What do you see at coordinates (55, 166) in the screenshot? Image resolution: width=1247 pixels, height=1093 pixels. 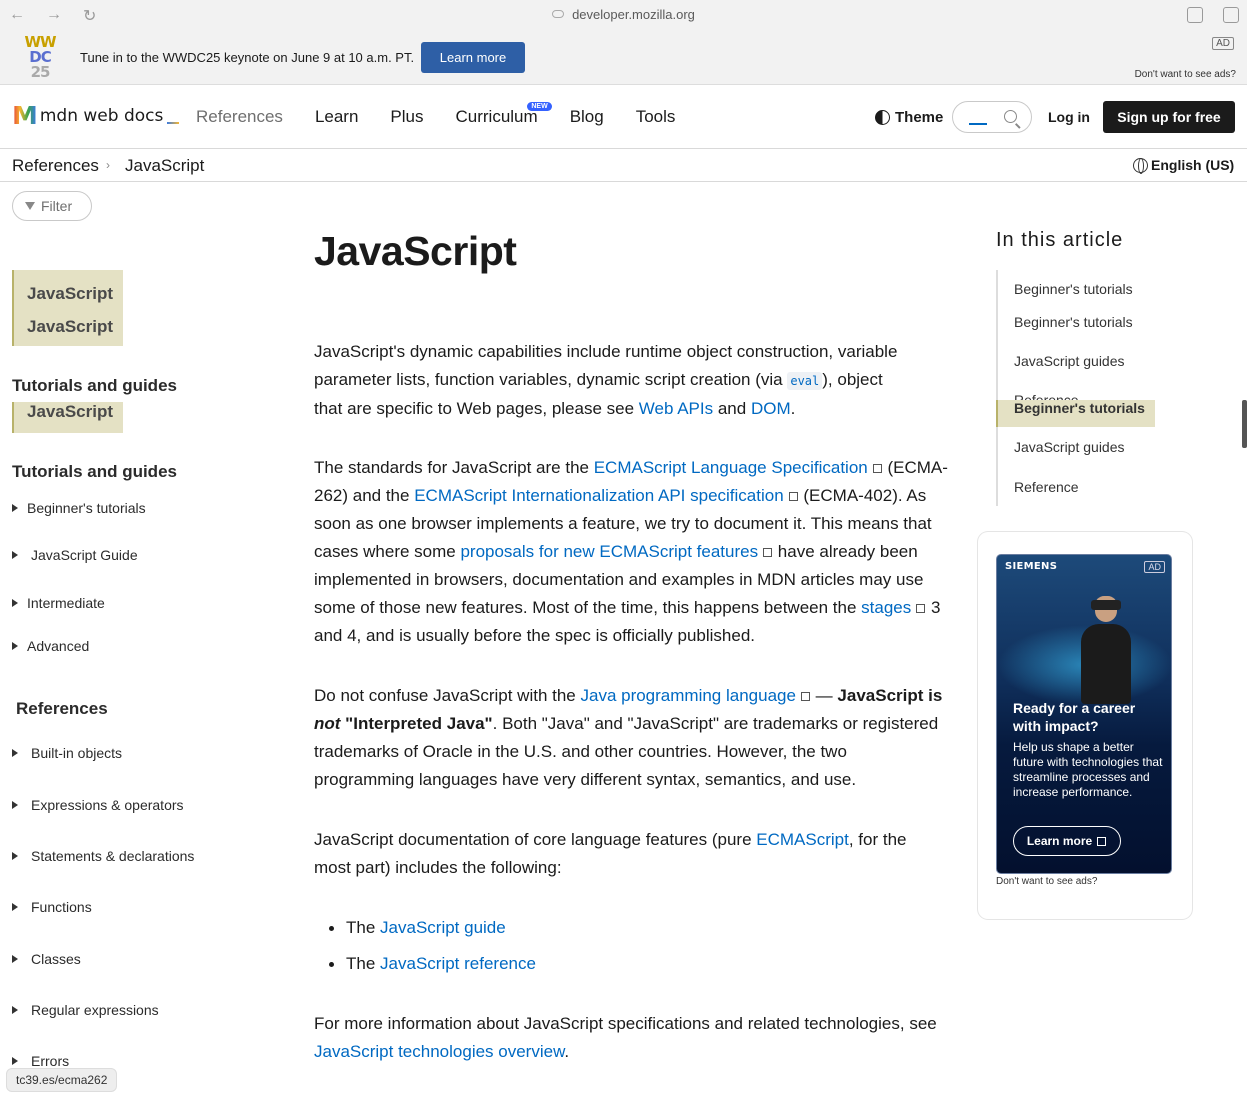 I see `breadcrumb-references: References` at bounding box center [55, 166].